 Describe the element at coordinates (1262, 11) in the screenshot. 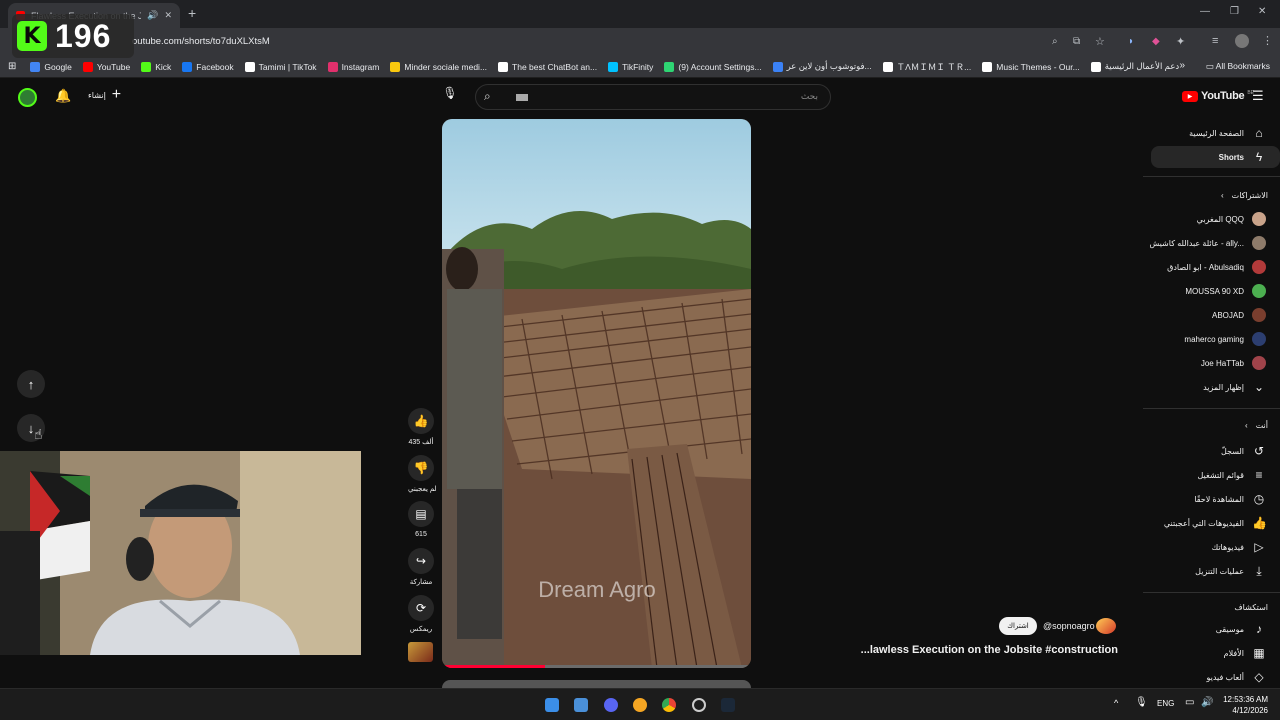

I see `close-window-button: ✕` at that location.